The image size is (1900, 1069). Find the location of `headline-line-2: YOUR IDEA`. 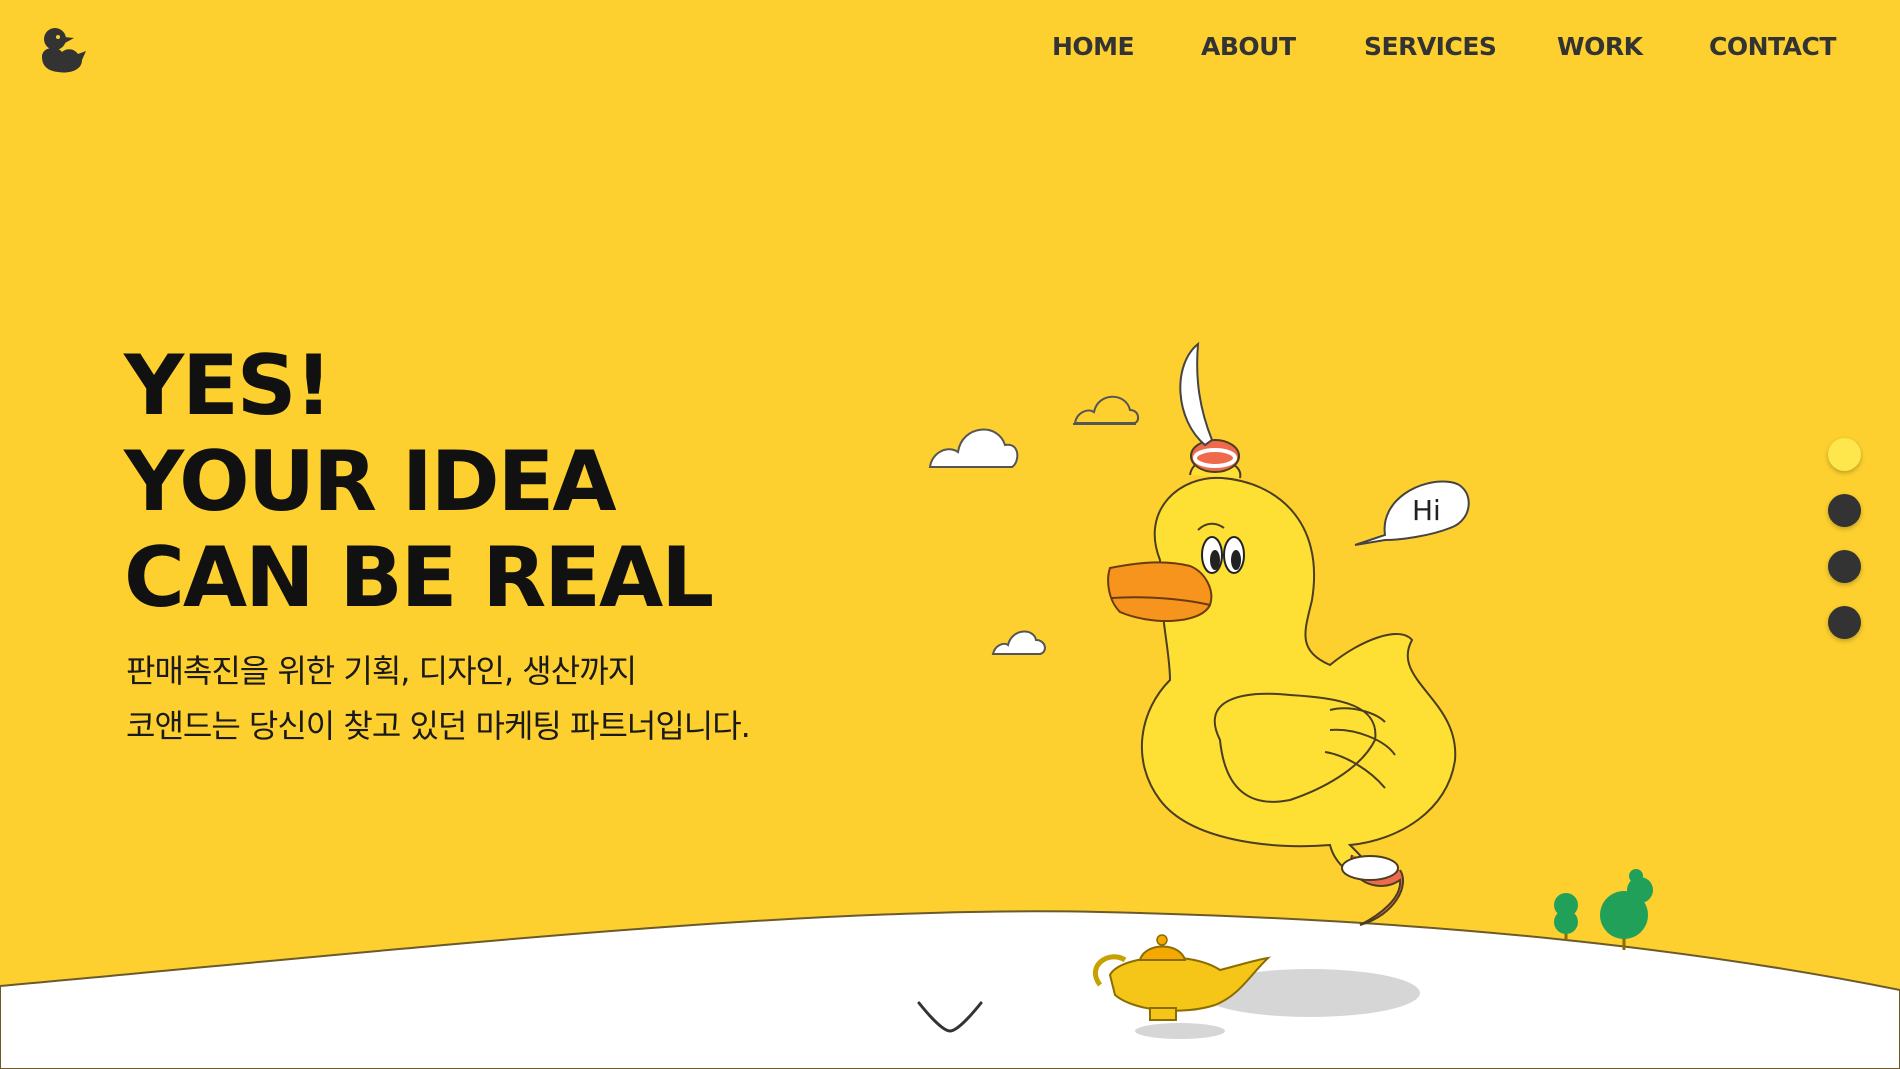

headline-line-2: YOUR IDEA is located at coordinates (370, 481).